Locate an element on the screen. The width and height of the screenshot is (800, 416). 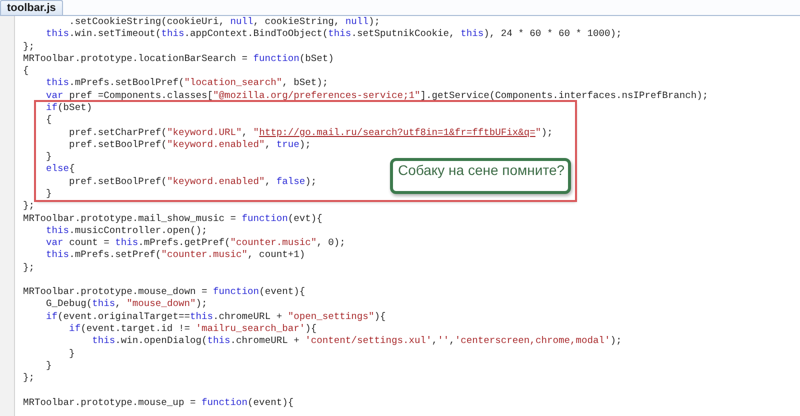
code-line: pref.setCharPref("keyword.URL", "http://go.mail.ru/search?utf8in=1&fr=fftbUFix&q="); is located at coordinates (310, 132).